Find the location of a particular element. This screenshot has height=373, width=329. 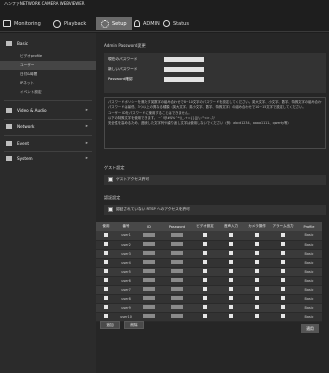

sidebar-section-video-audio: Video & Audio ▸ is located at coordinates (48, 110).